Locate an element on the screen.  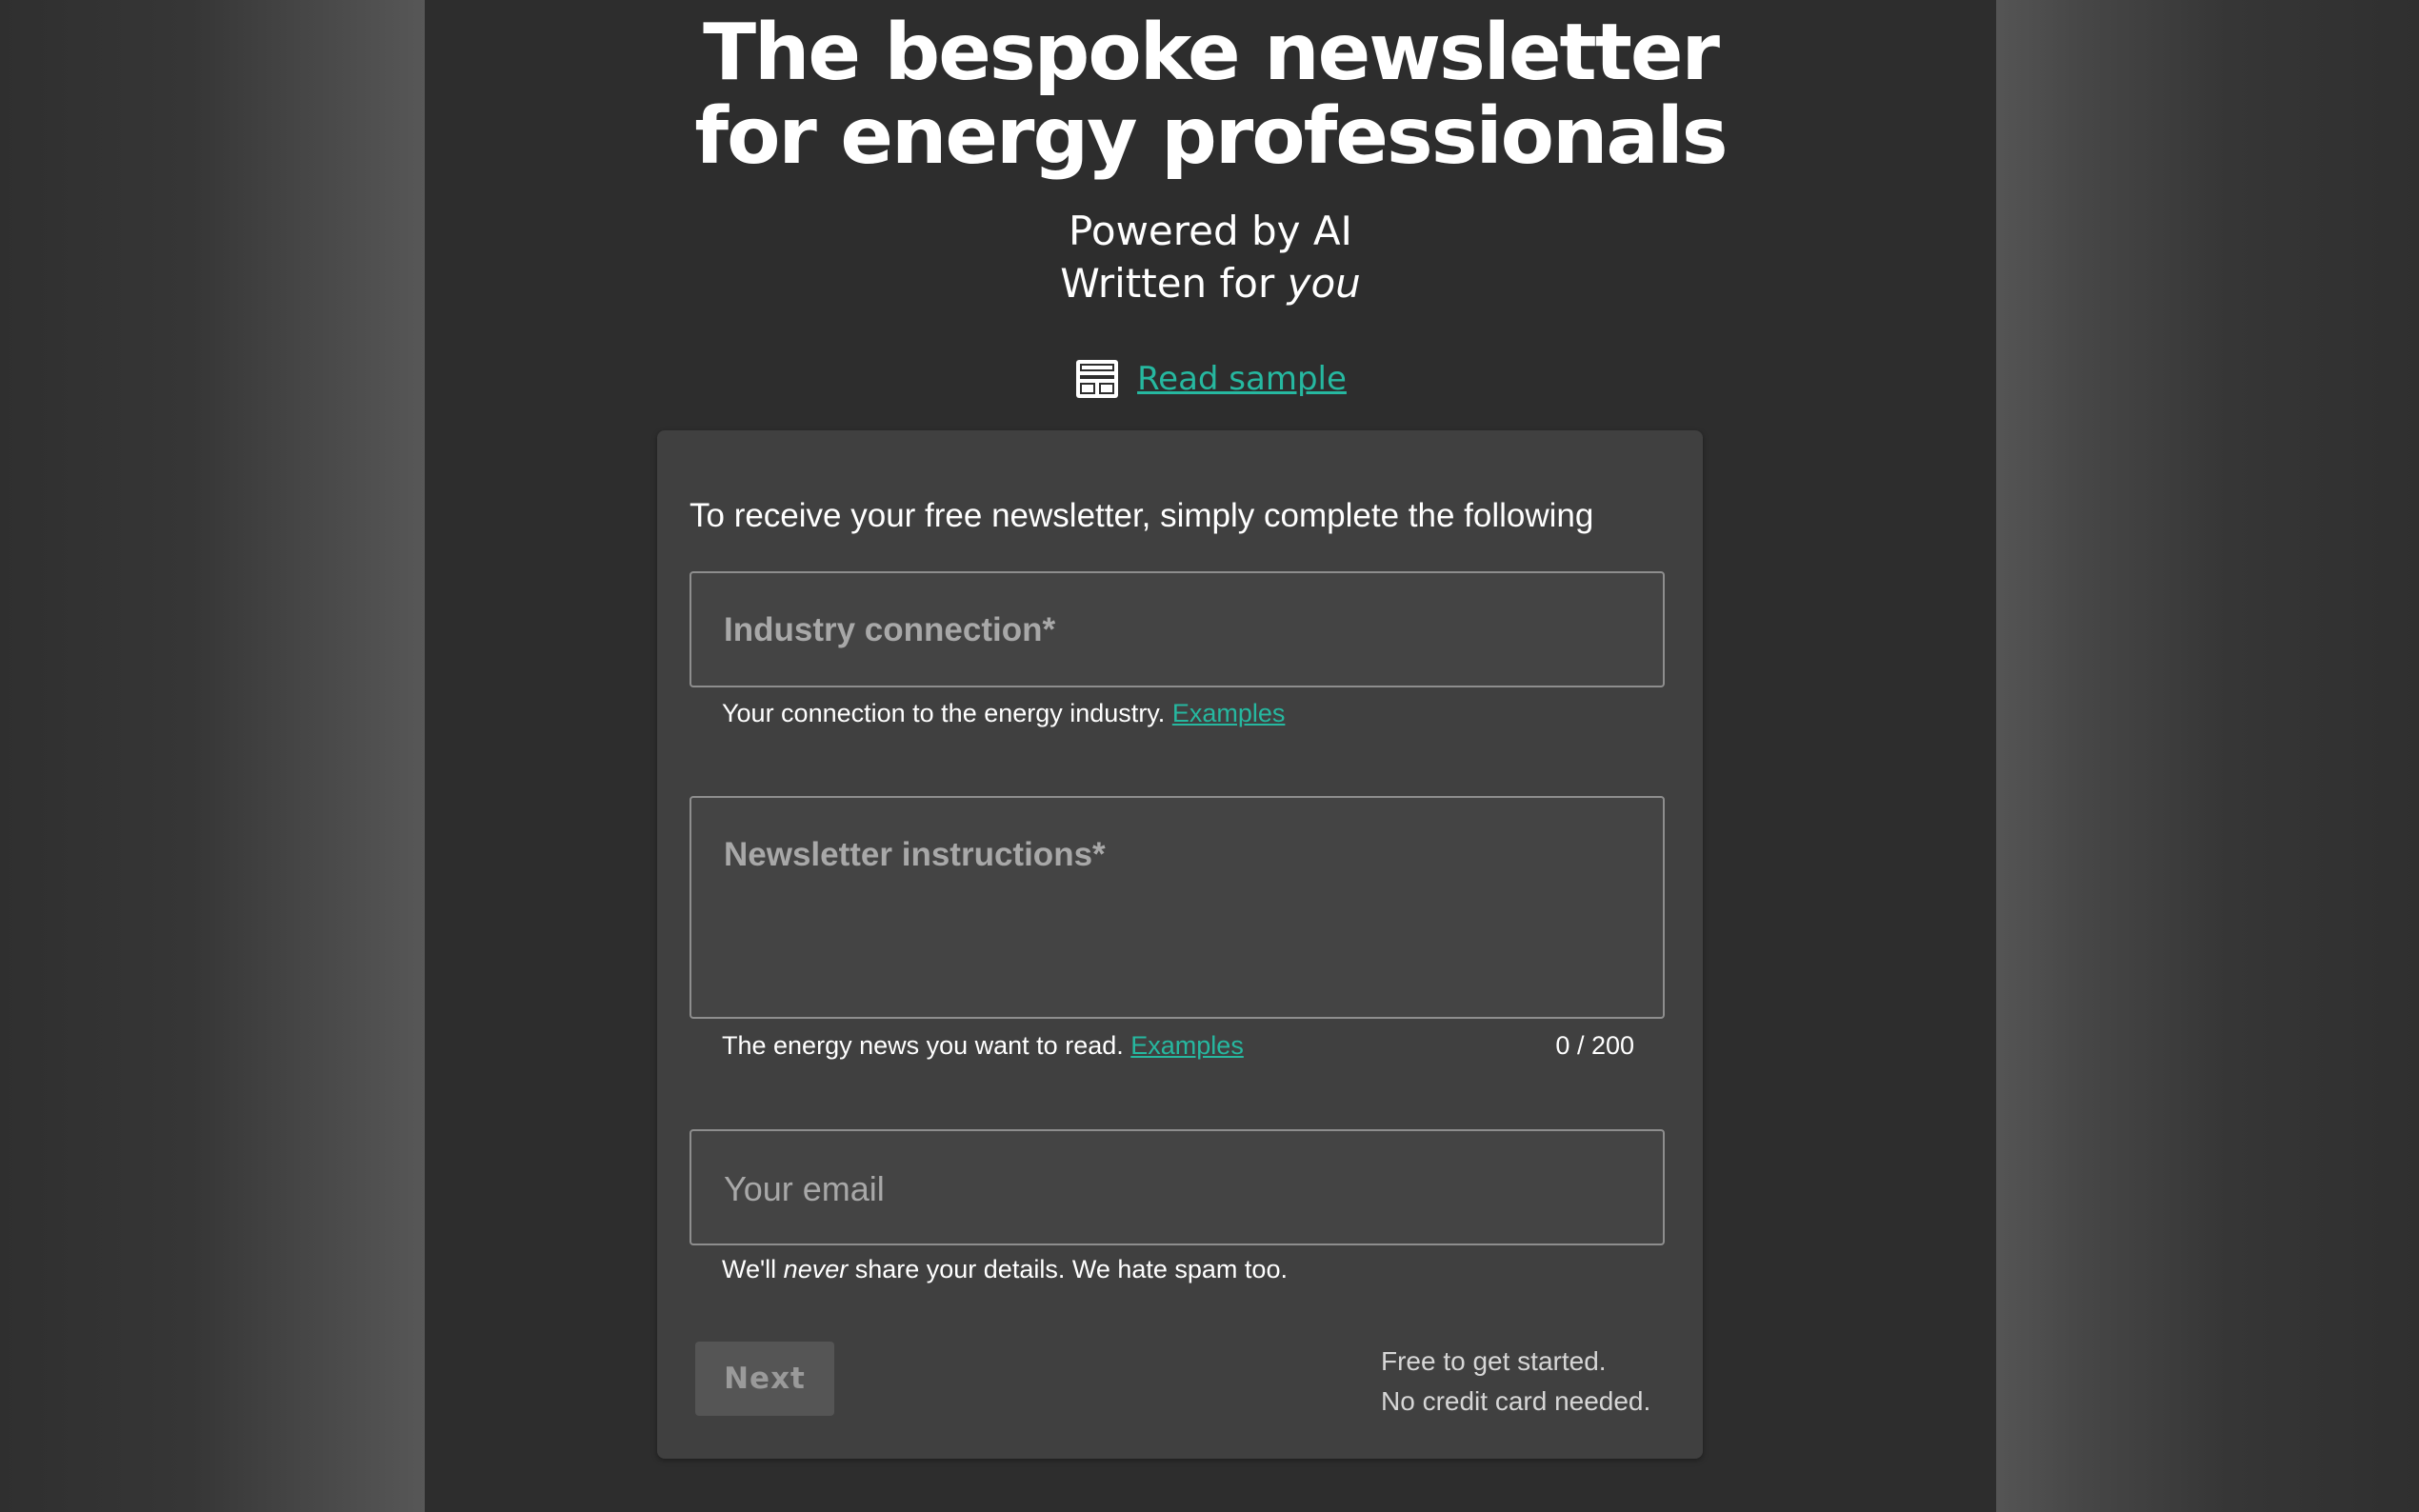
industry-helper-label: Your connection to the energy industry. is located at coordinates (944, 713).